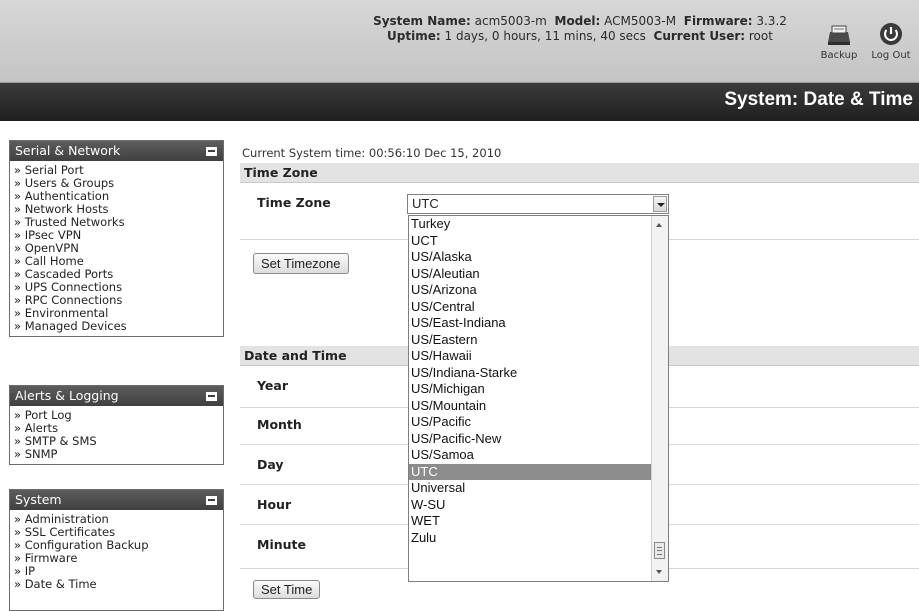  Describe the element at coordinates (270, 464) in the screenshot. I see `day-label: Day` at that location.